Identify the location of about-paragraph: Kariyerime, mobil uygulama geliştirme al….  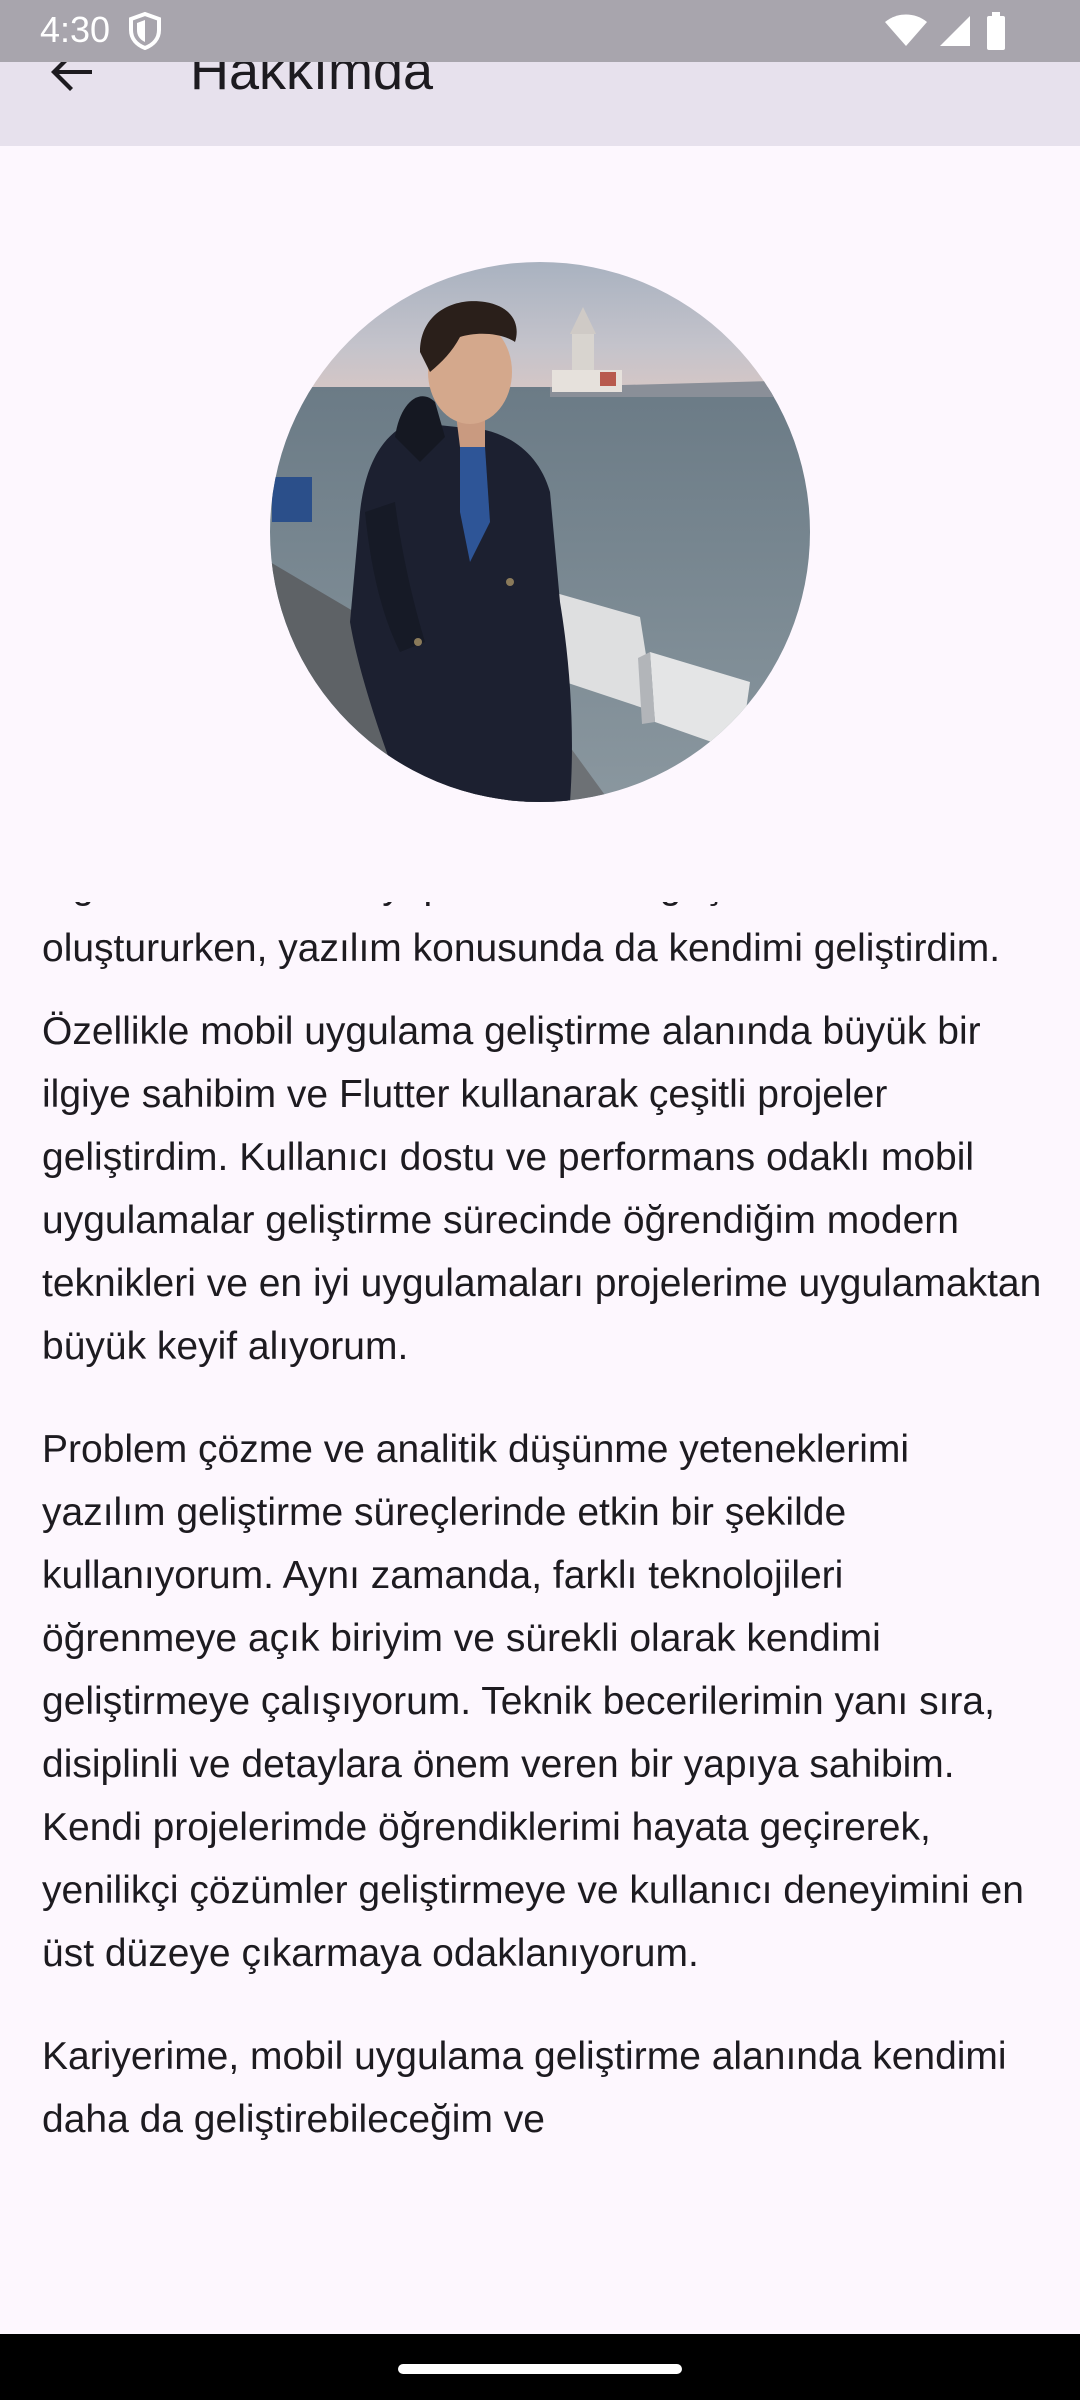
(524, 2088).